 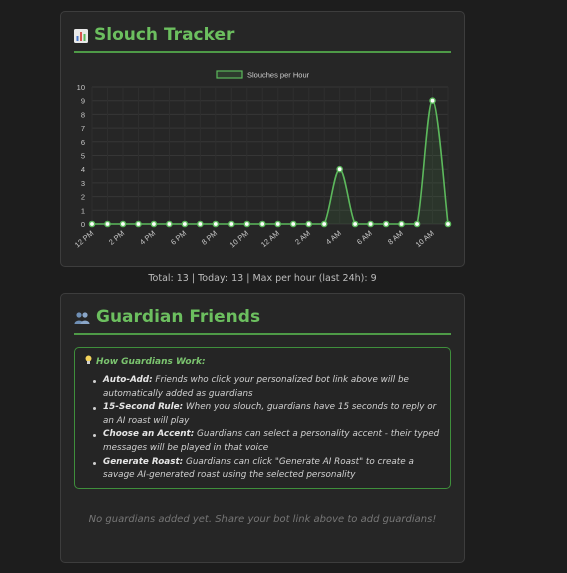 What do you see at coordinates (314, 278) in the screenshot?
I see `stats-max: Max per hour (last 24h): 9` at bounding box center [314, 278].